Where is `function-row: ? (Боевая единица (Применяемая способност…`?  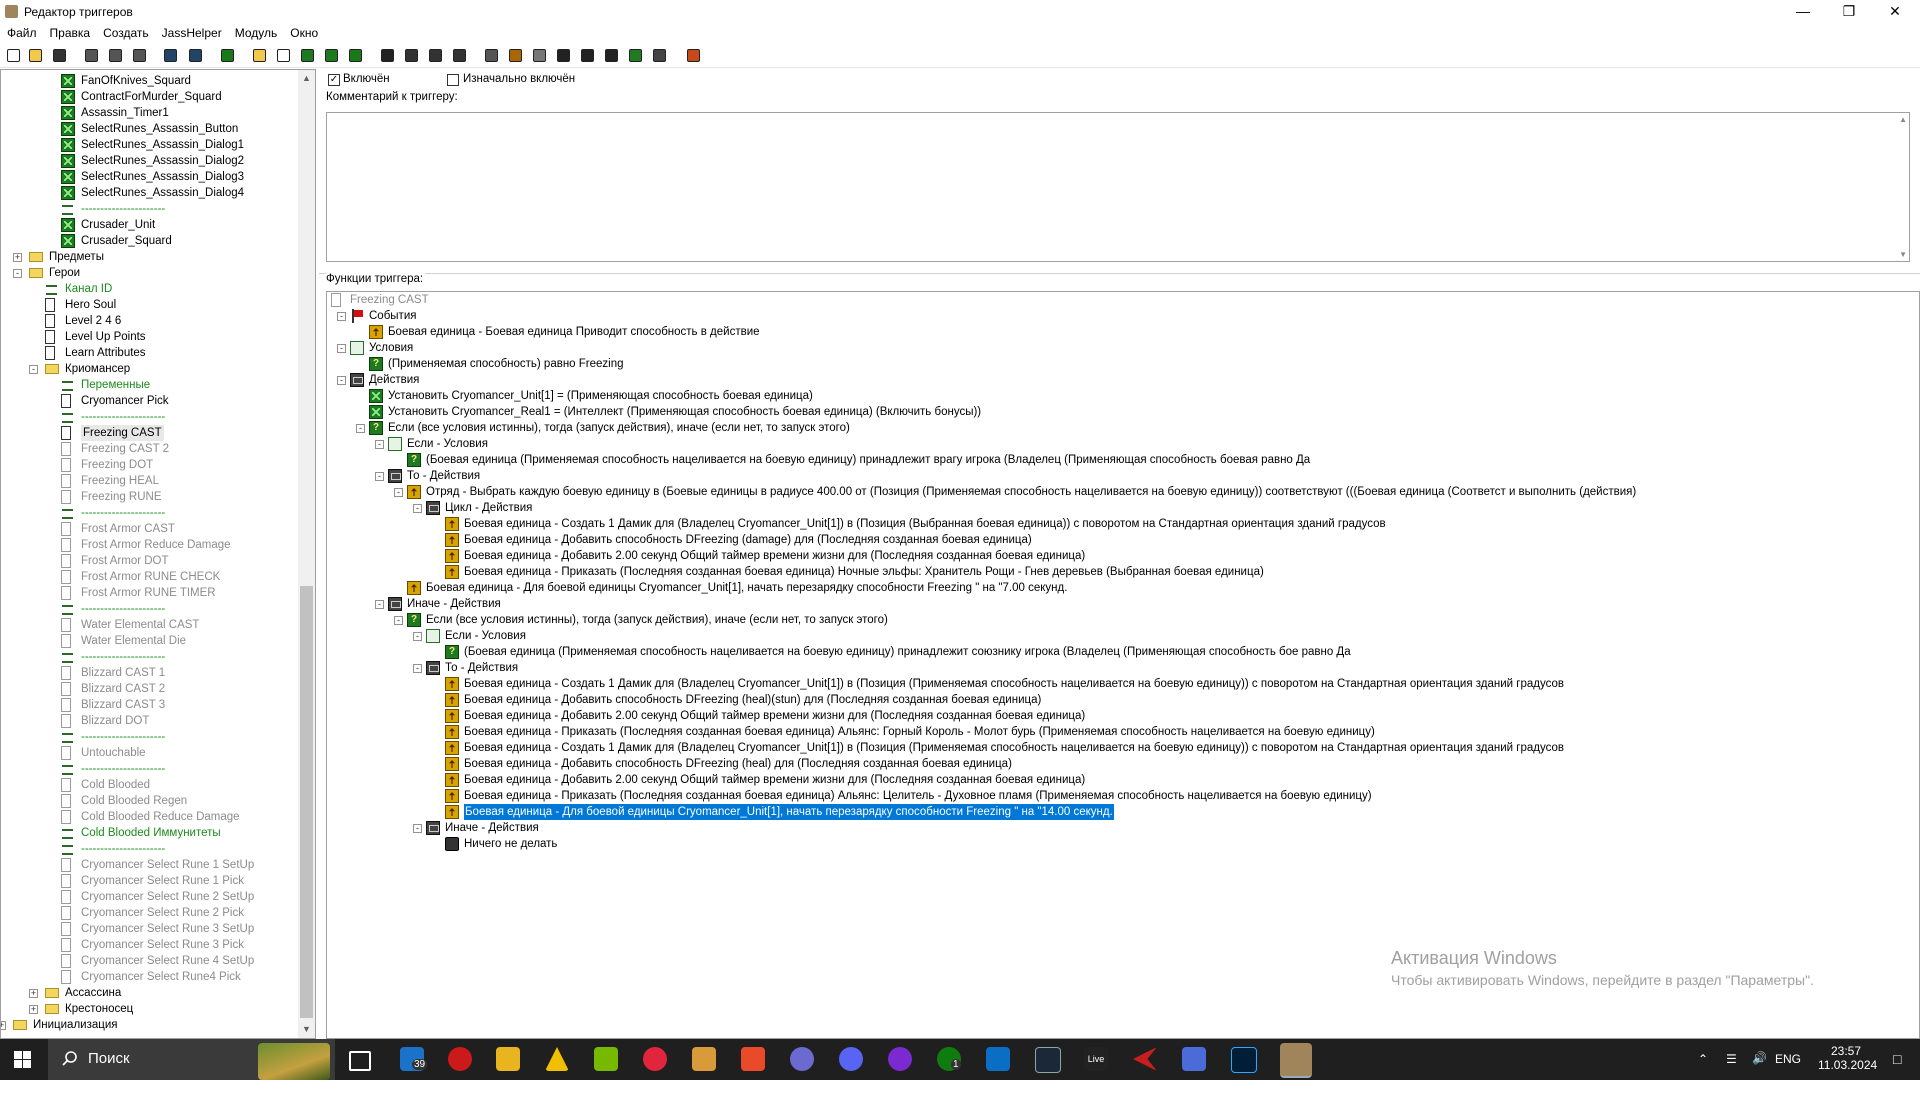 function-row: ? (Боевая единица (Применяемая способност… is located at coordinates (1122, 652).